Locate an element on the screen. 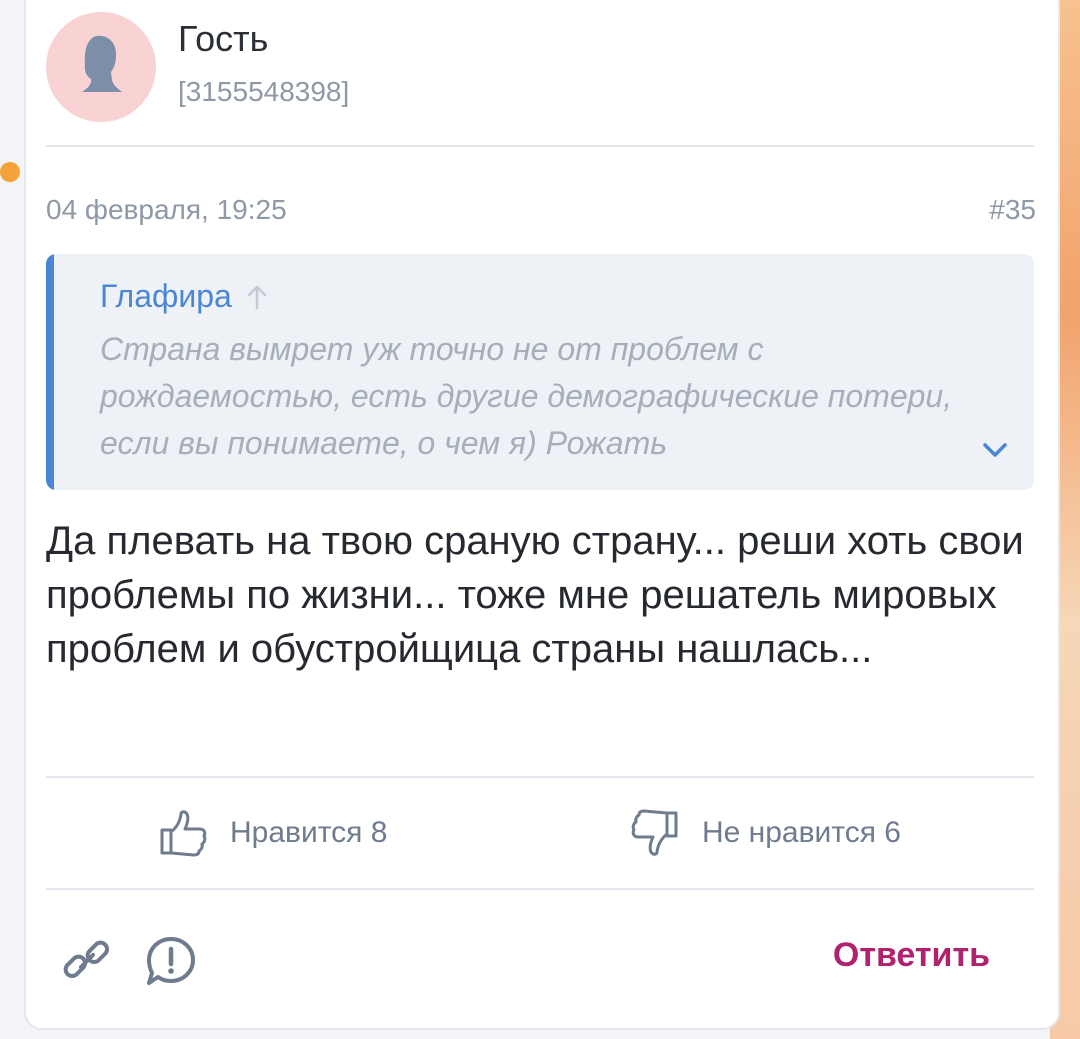 The image size is (1080, 1039). report-icon is located at coordinates (171, 961).